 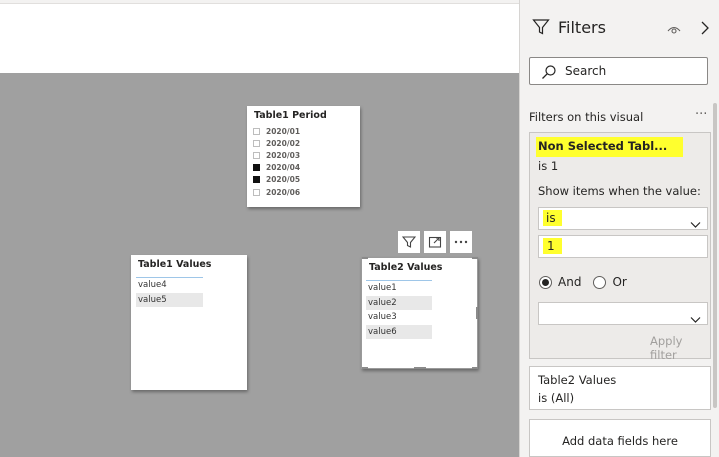 I want to click on visual-header-toolbar, so click(x=435, y=242).